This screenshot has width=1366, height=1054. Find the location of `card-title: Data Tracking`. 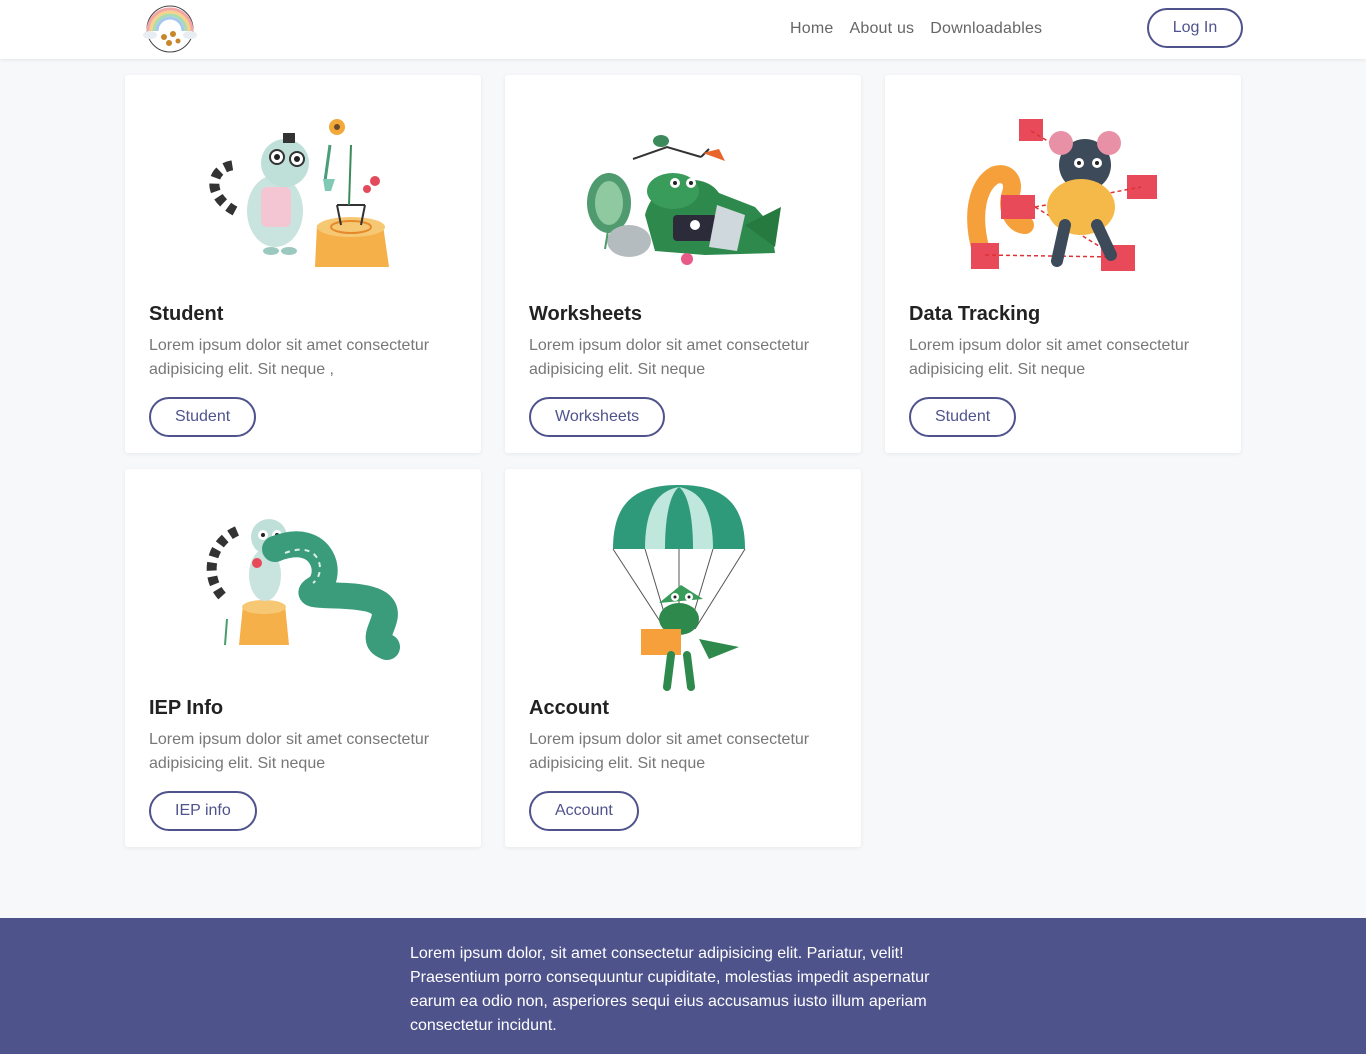

card-title: Data Tracking is located at coordinates (975, 314).